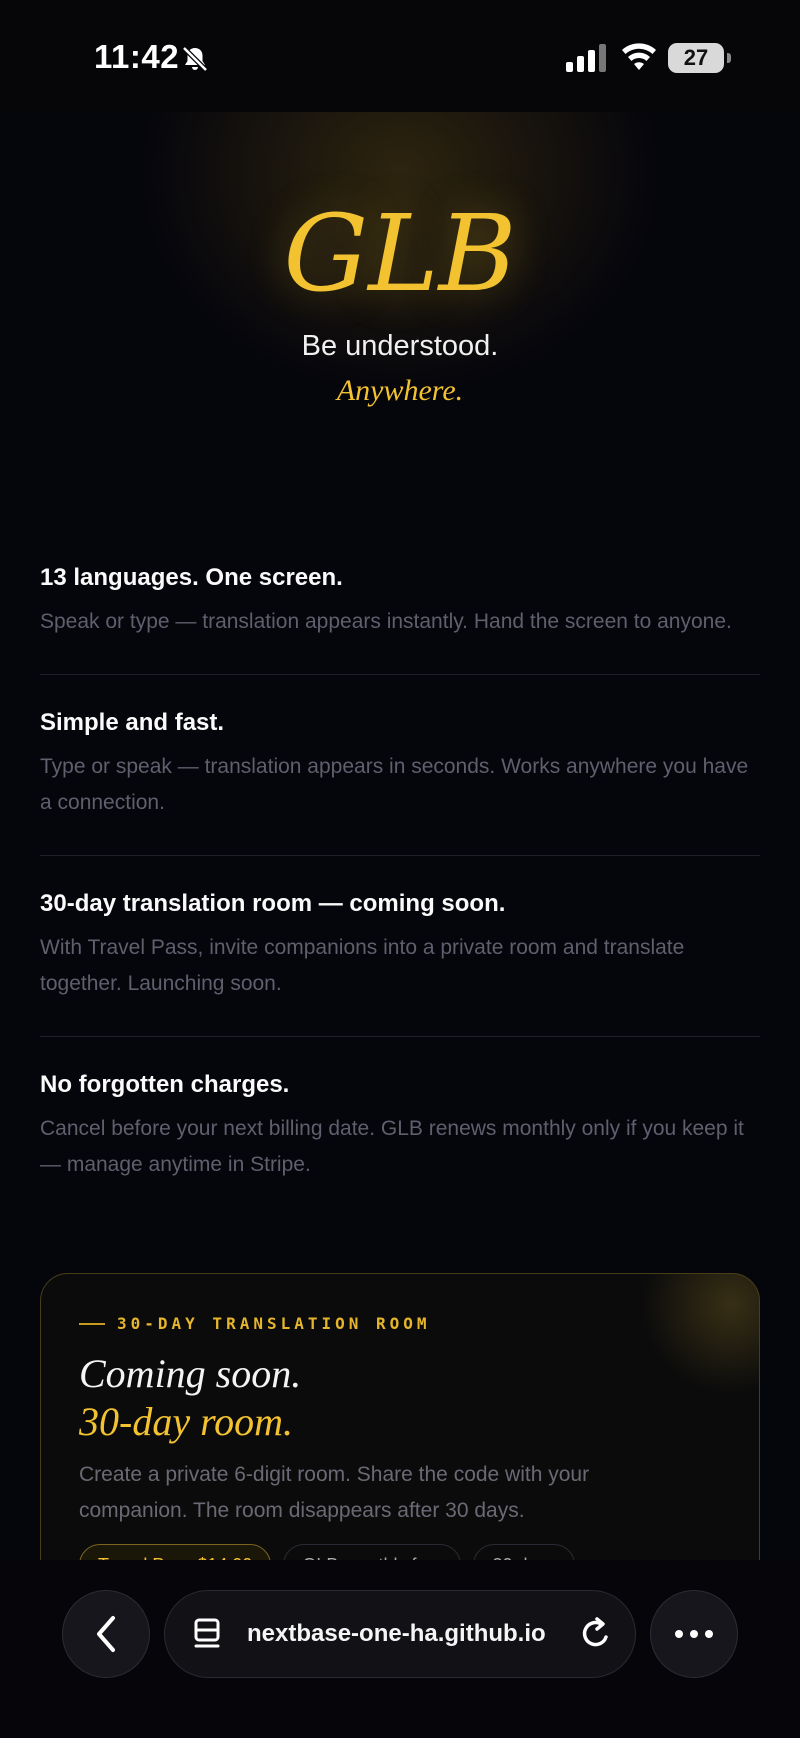 This screenshot has height=1738, width=800. What do you see at coordinates (274, 1323) in the screenshot?
I see `card-eyebrow-text: 30-DAY TRANSLATION ROOM` at bounding box center [274, 1323].